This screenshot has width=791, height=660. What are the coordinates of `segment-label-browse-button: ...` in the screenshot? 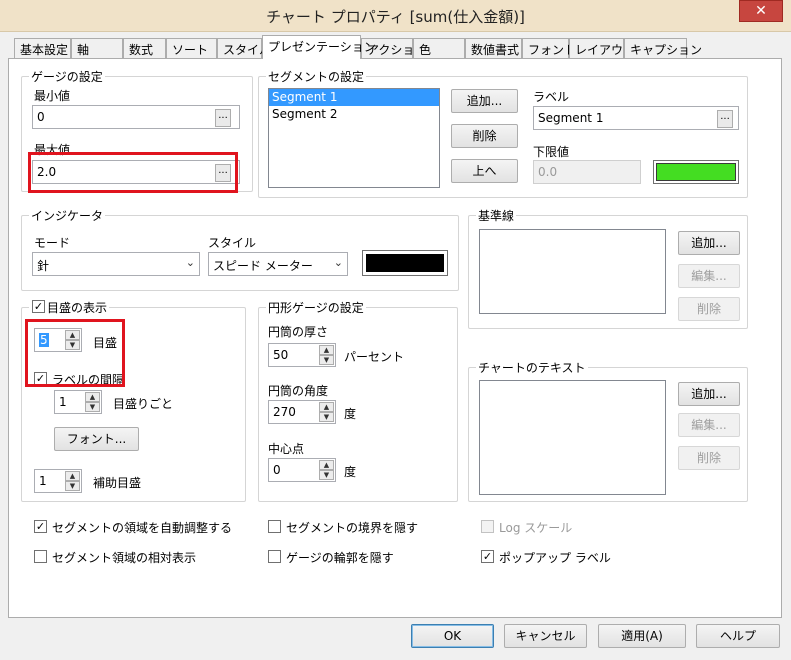 It's located at (725, 119).